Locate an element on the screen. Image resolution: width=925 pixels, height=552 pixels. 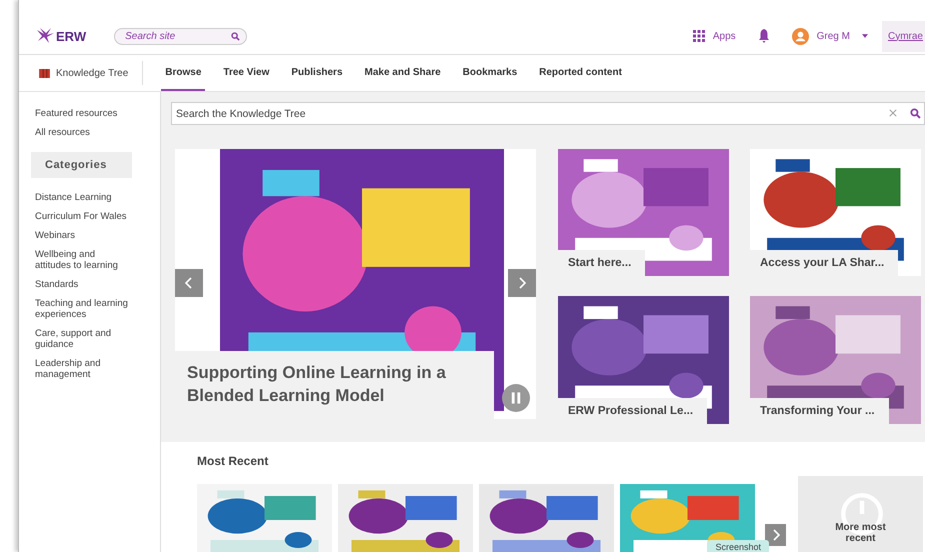
caret-icon is located at coordinates (865, 36).